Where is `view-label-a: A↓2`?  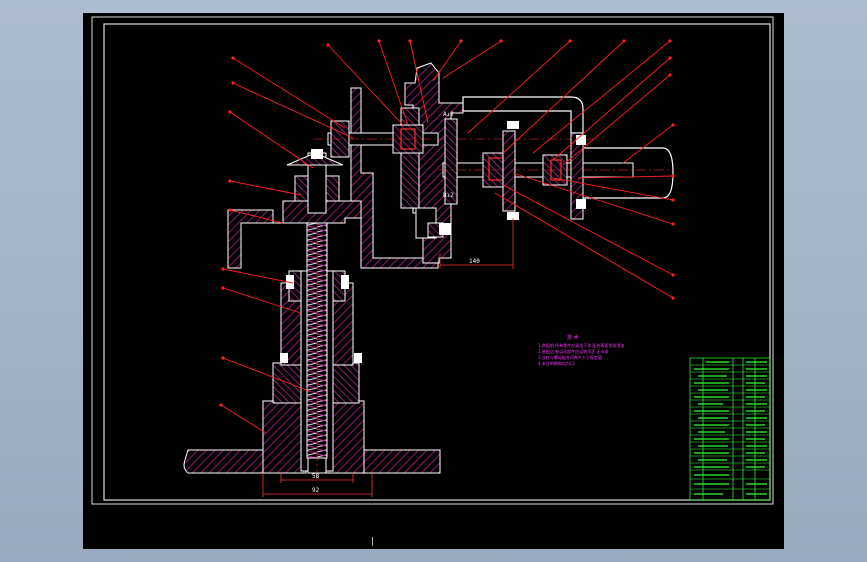 view-label-a: A↓2 is located at coordinates (448, 114).